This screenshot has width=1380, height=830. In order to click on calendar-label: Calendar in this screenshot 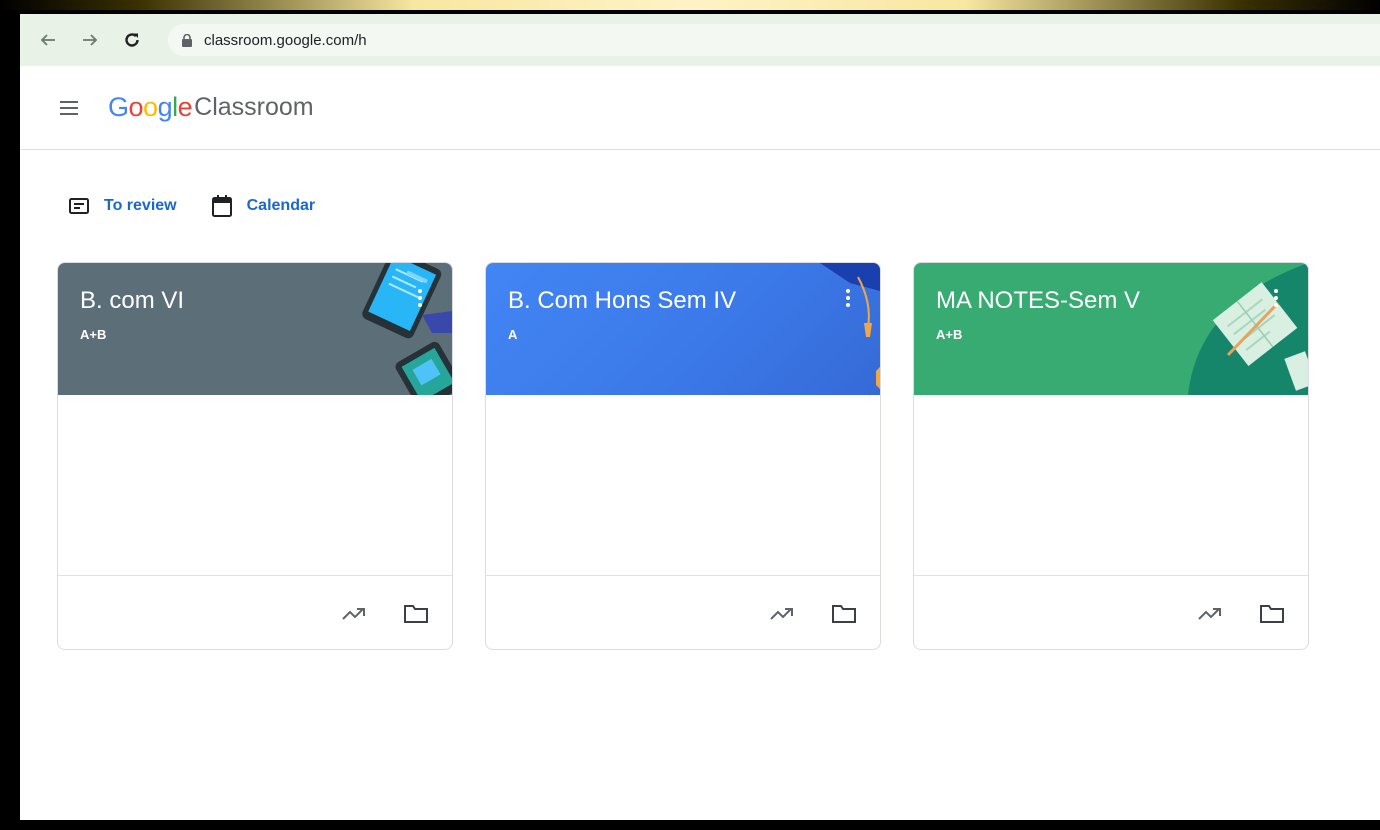, I will do `click(281, 205)`.